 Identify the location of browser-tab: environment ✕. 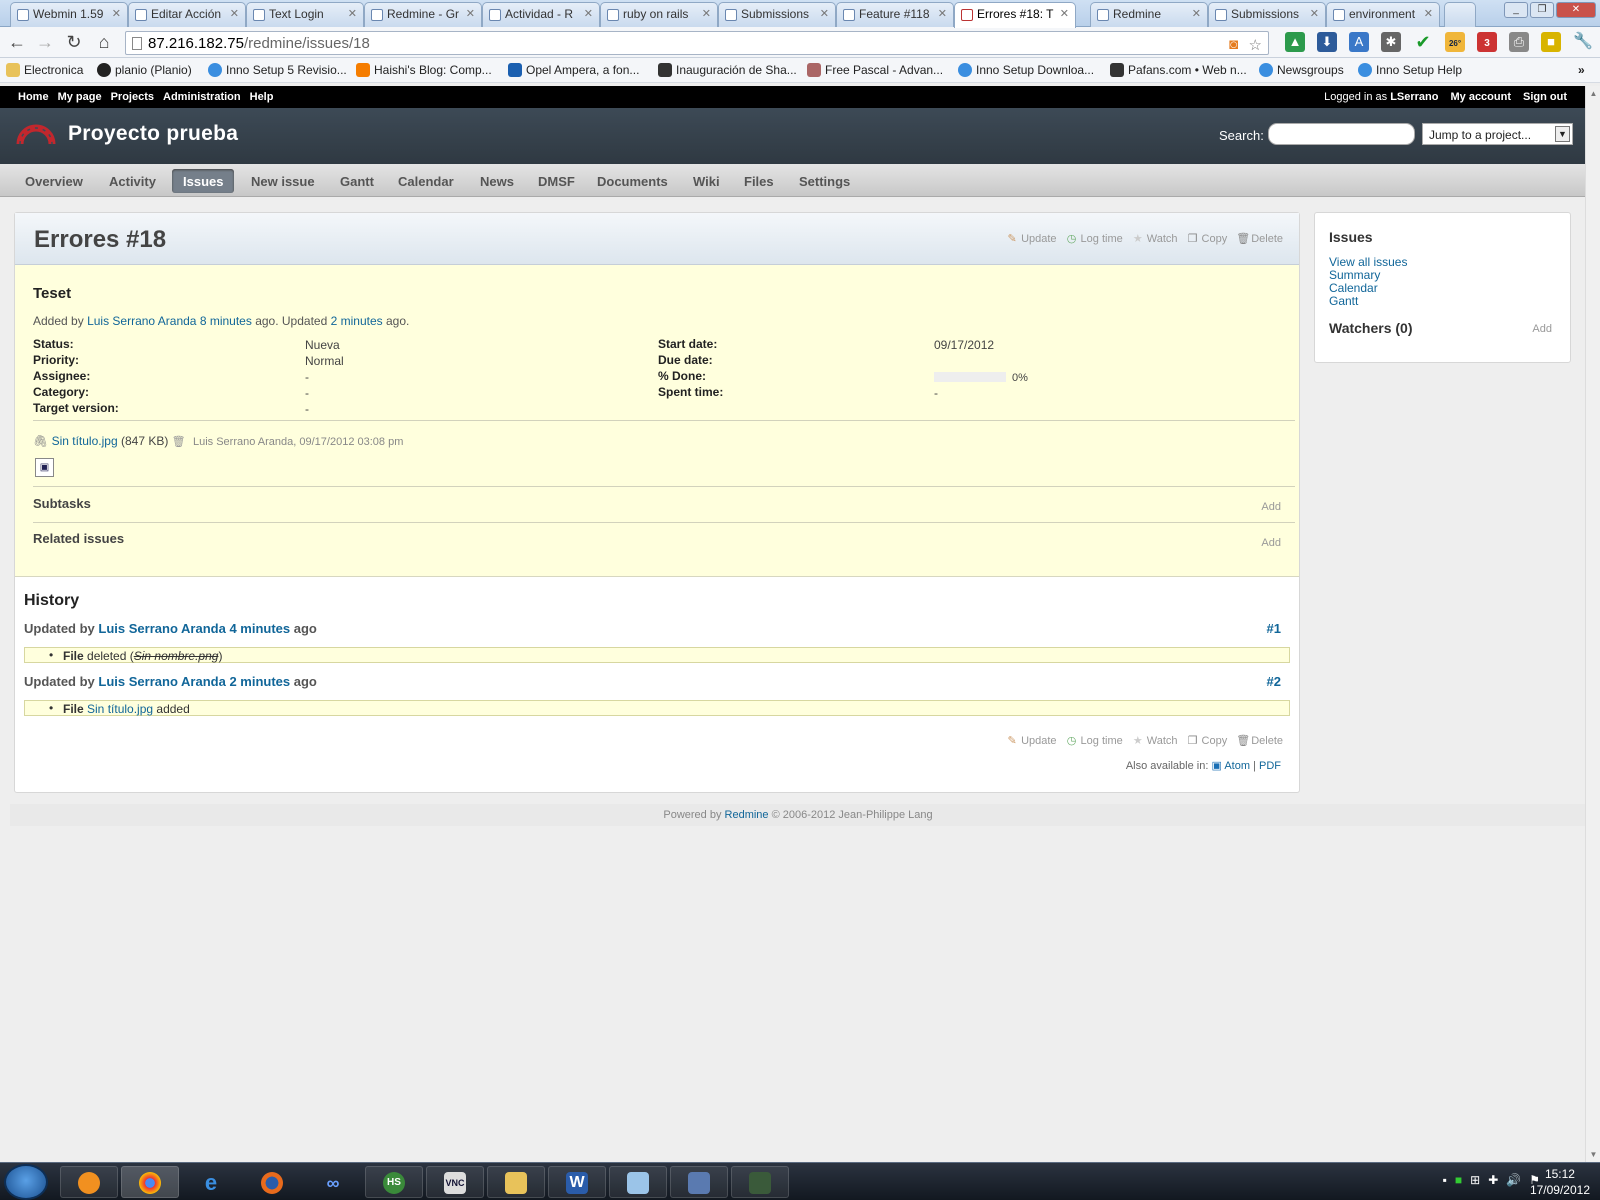
(1383, 14).